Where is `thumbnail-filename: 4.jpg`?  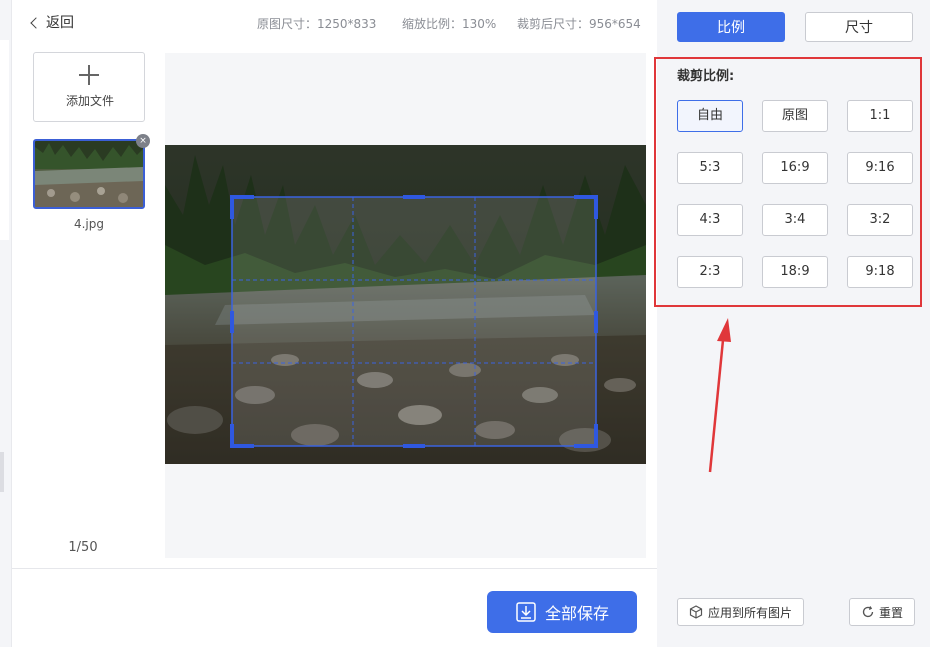
thumbnail-filename: 4.jpg is located at coordinates (89, 224).